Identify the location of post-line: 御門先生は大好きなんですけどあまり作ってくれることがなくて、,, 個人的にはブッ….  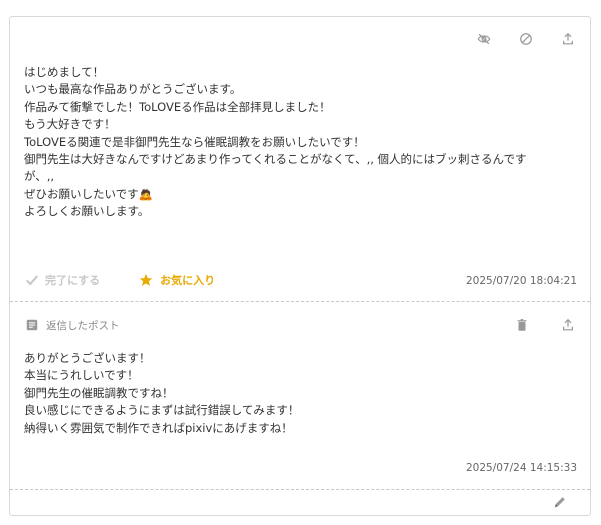
(275, 159).